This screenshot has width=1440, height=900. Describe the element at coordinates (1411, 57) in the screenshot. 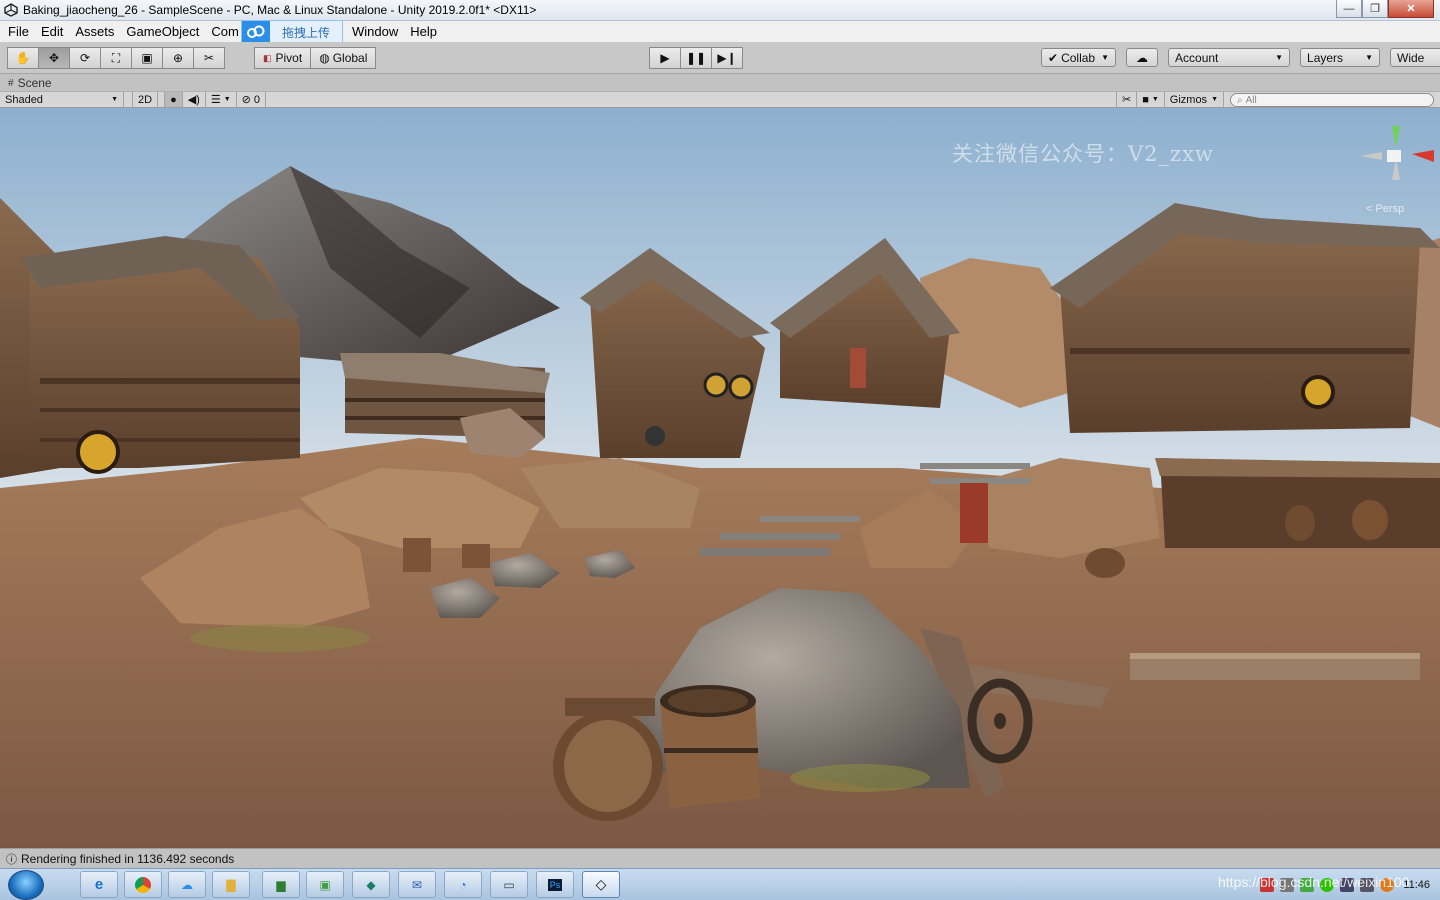

I see `layout-label: Wide` at that location.